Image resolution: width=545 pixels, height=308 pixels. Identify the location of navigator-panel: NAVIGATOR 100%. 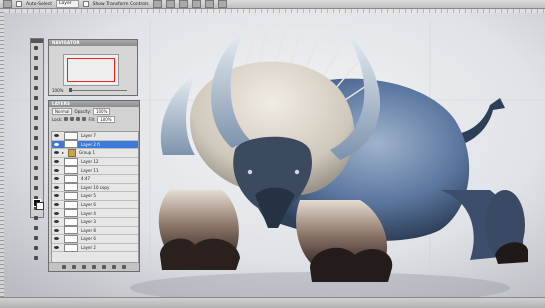
(93, 67).